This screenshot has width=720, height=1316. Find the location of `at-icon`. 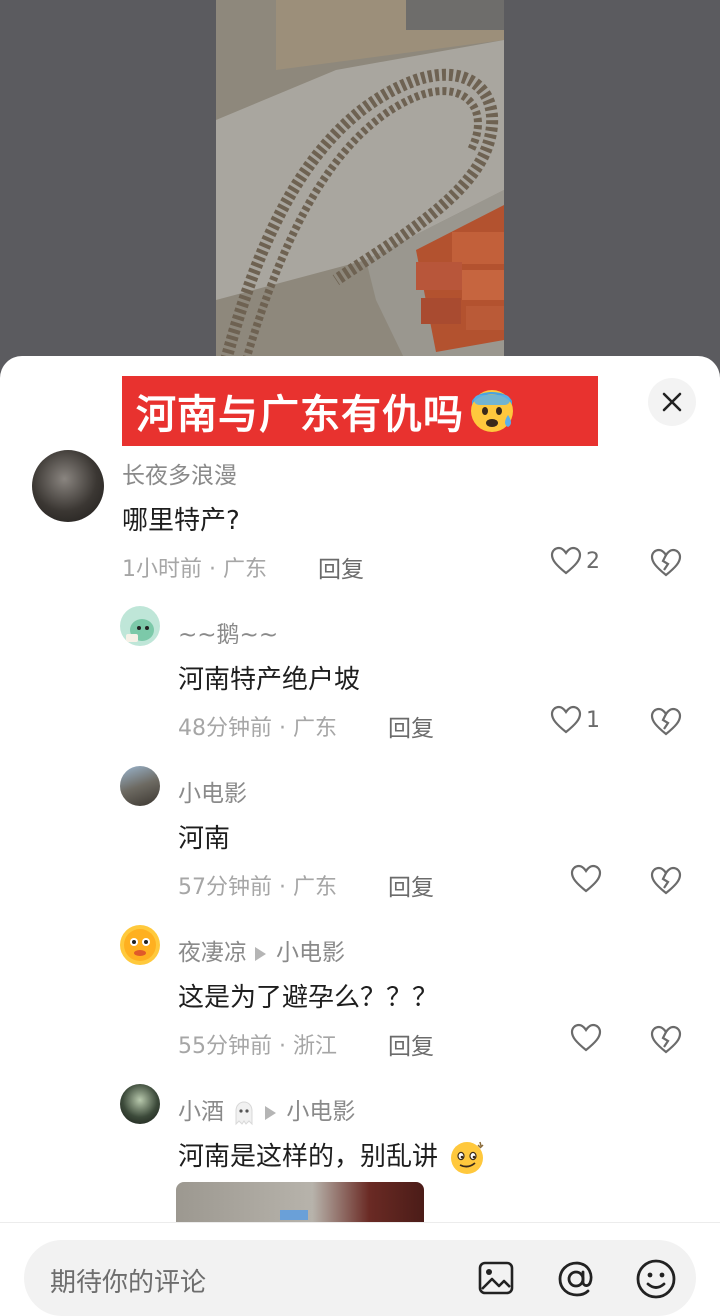

at-icon is located at coordinates (576, 1279).